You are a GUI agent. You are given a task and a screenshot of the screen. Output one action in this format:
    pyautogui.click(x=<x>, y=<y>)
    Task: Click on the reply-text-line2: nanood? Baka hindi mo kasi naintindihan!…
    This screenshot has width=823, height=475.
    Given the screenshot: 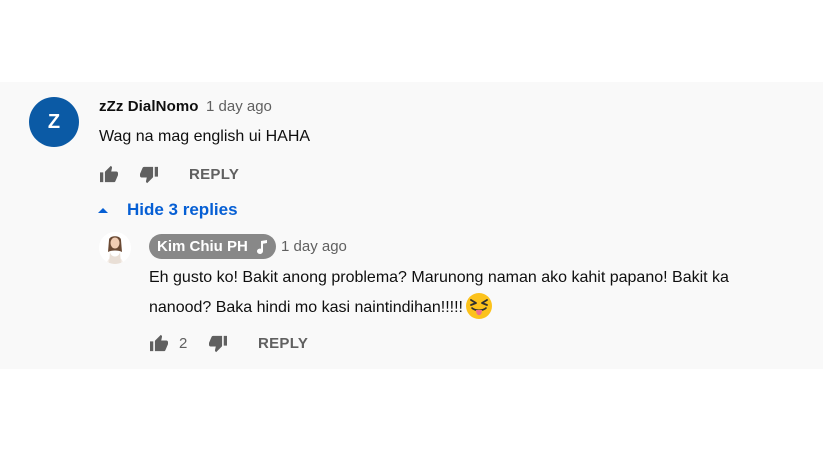 What is the action you would take?
    pyautogui.click(x=306, y=307)
    